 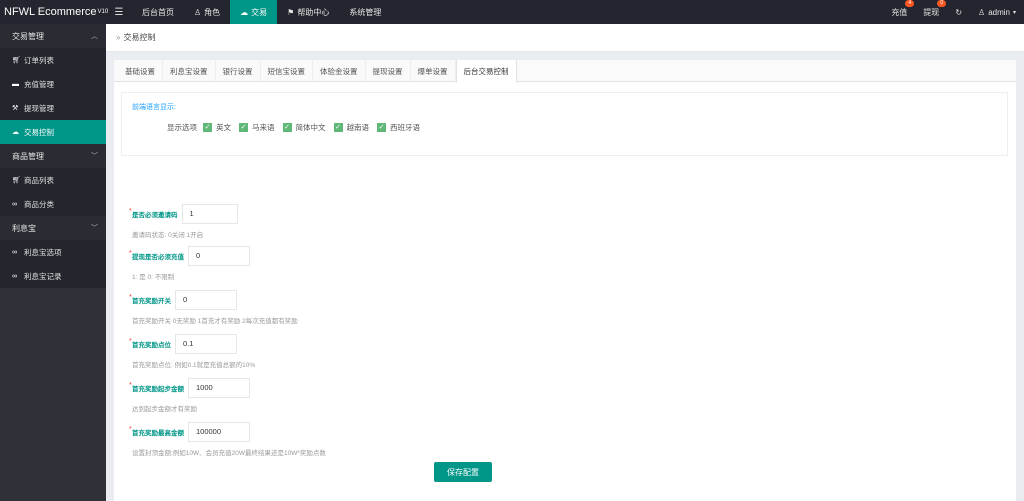 What do you see at coordinates (310, 127) in the screenshot?
I see `checkbox-label: 简体中文` at bounding box center [310, 127].